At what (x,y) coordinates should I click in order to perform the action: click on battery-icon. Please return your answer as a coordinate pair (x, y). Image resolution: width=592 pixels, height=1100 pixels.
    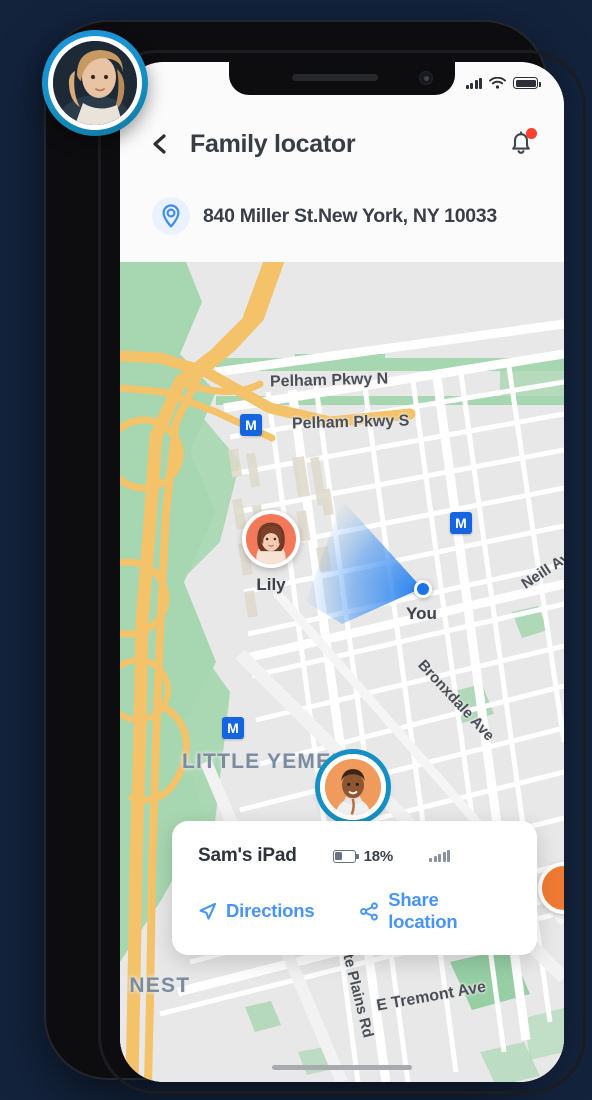
    Looking at the image, I should click on (527, 83).